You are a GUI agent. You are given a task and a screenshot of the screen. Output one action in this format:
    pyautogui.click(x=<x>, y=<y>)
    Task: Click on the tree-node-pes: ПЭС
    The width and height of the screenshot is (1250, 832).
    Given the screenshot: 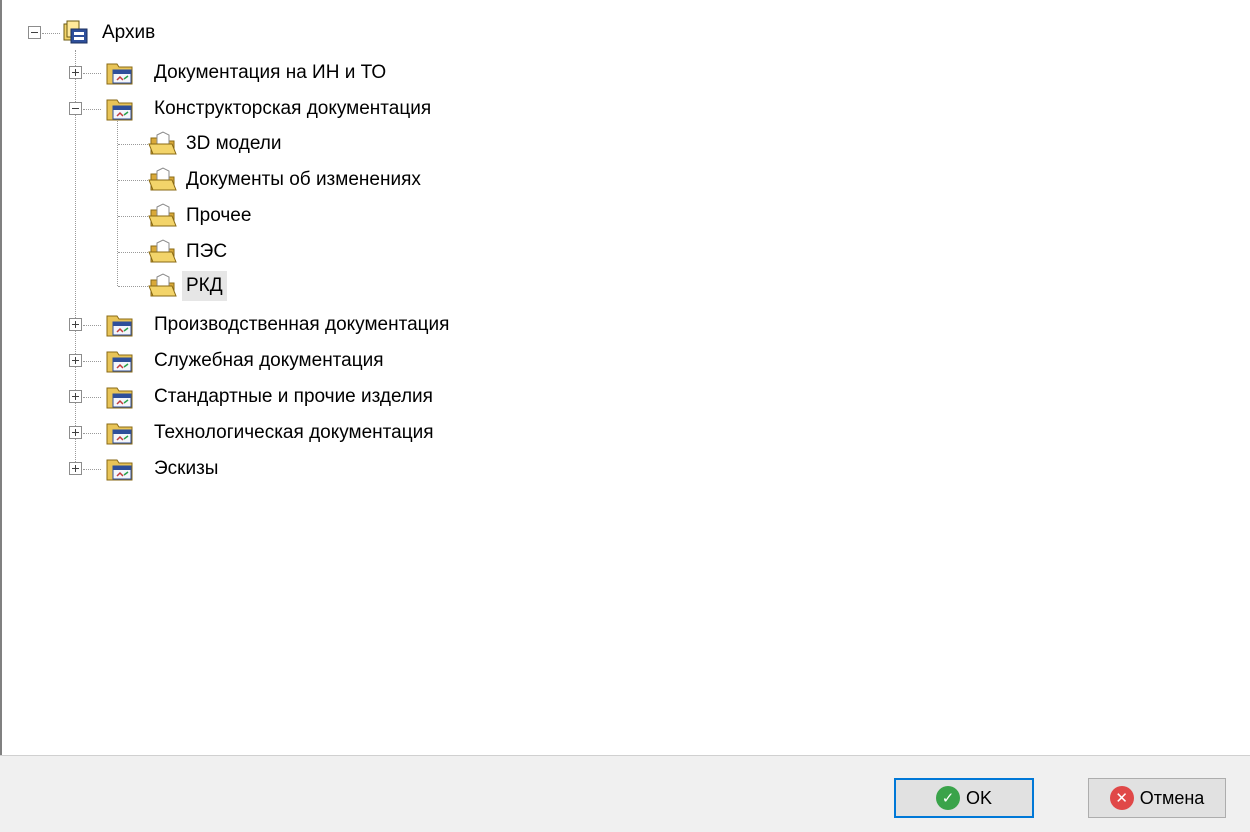 What is the action you would take?
    pyautogui.click(x=206, y=252)
    